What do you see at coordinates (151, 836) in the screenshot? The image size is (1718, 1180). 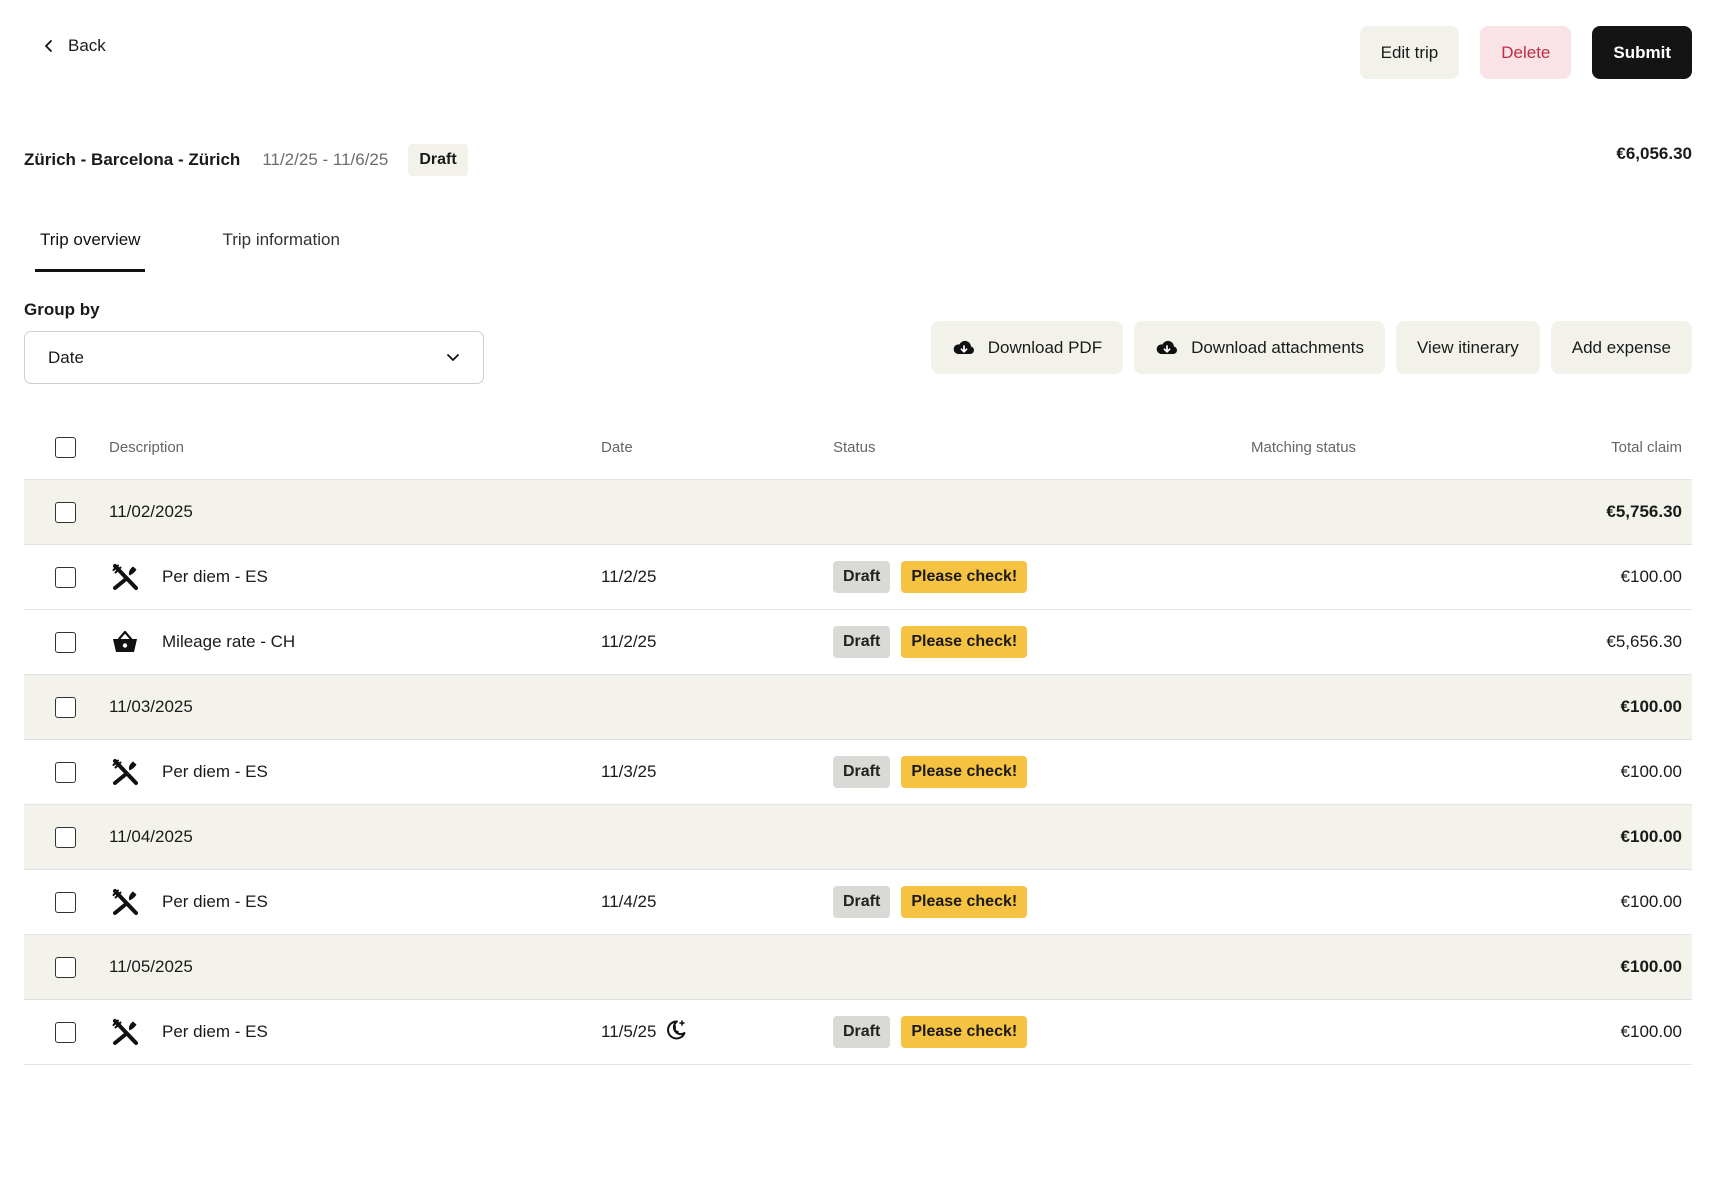 I see `group-date: 11/04/2025` at bounding box center [151, 836].